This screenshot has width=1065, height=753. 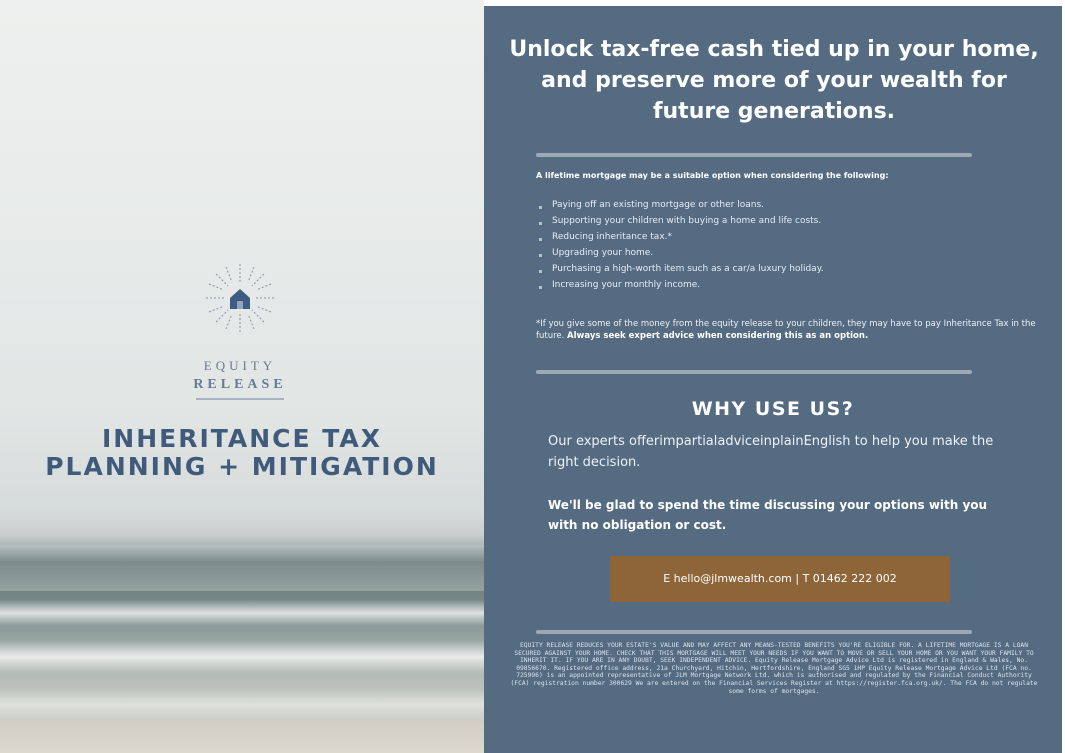 I want to click on sunburst-house-icon, so click(x=240, y=298).